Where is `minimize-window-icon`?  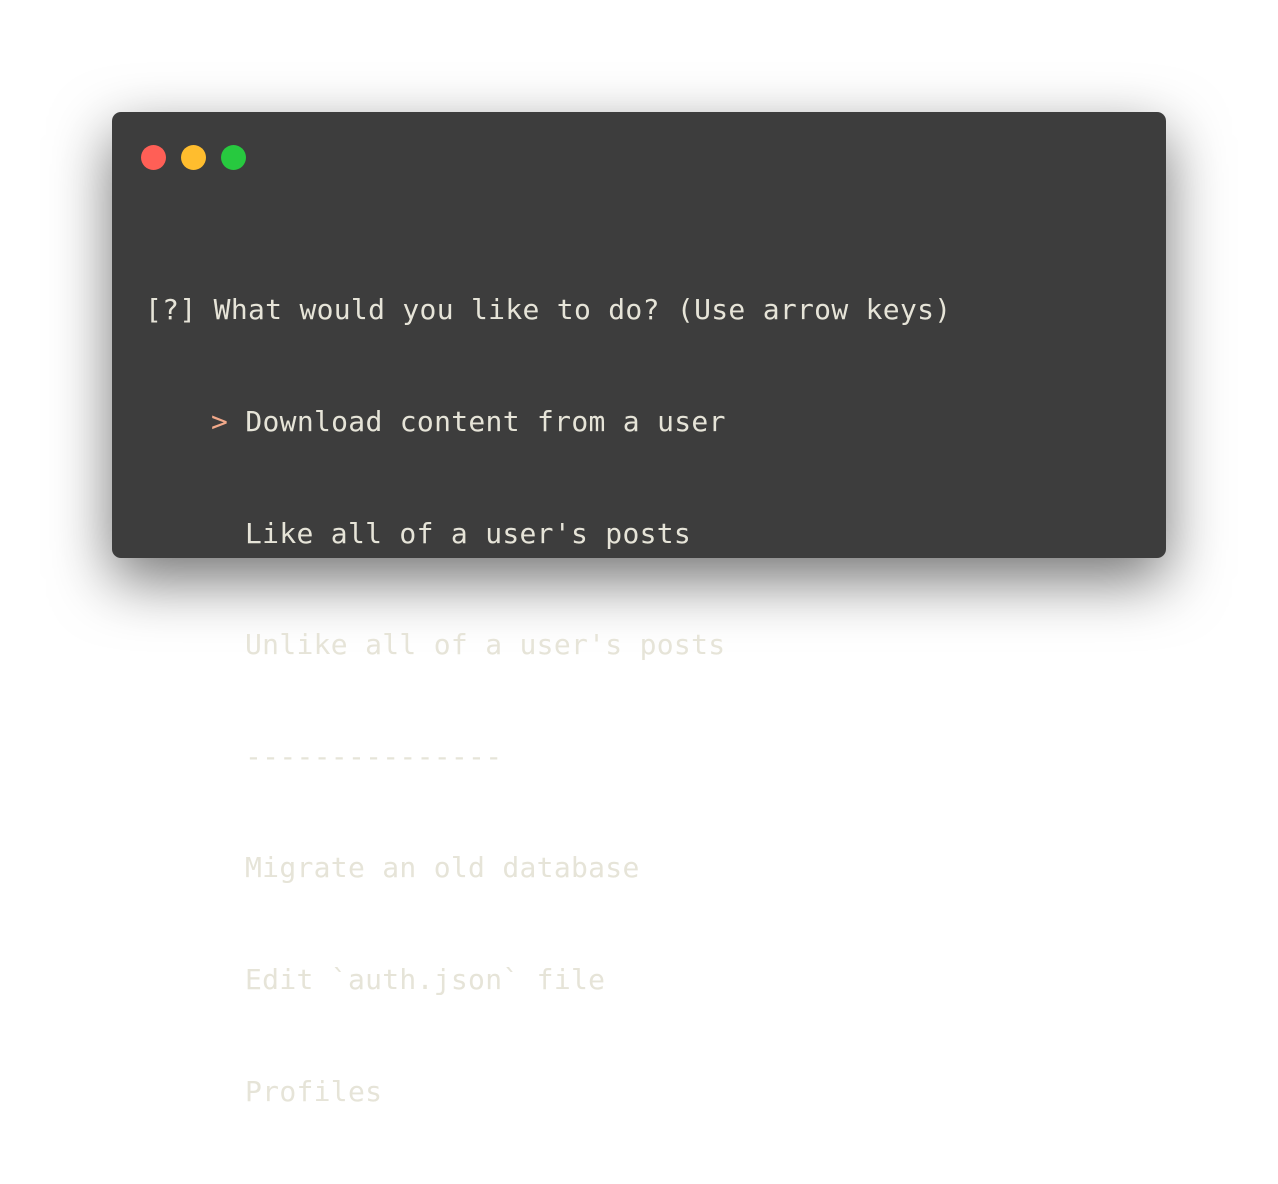
minimize-window-icon is located at coordinates (193, 157).